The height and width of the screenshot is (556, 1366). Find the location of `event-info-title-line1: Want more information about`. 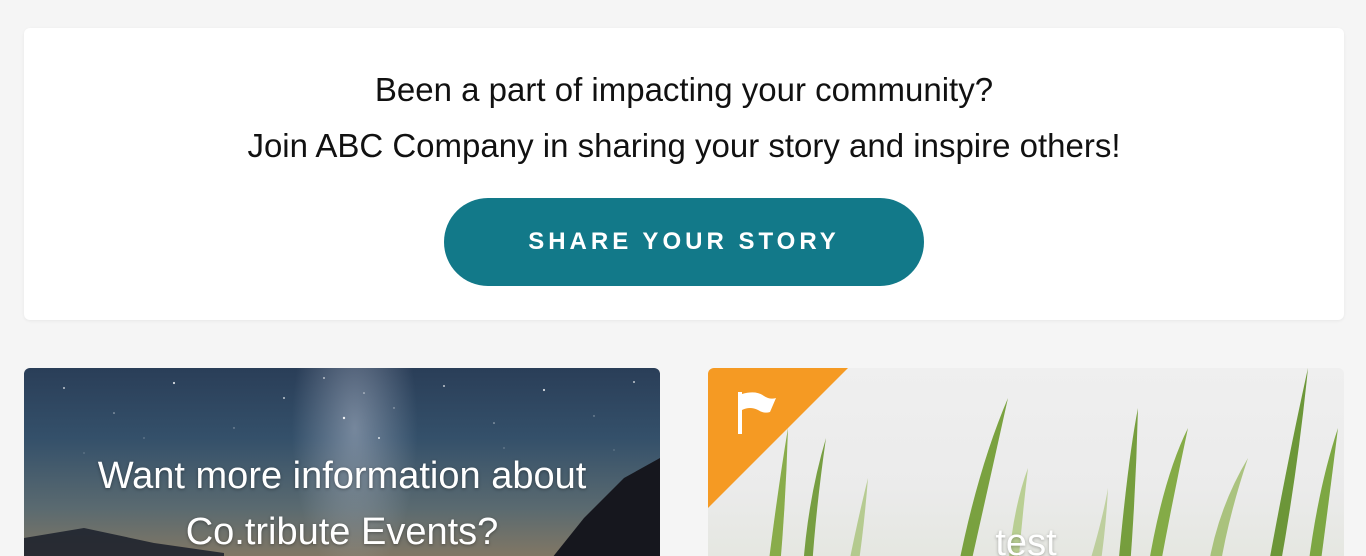

event-info-title-line1: Want more information about is located at coordinates (342, 476).